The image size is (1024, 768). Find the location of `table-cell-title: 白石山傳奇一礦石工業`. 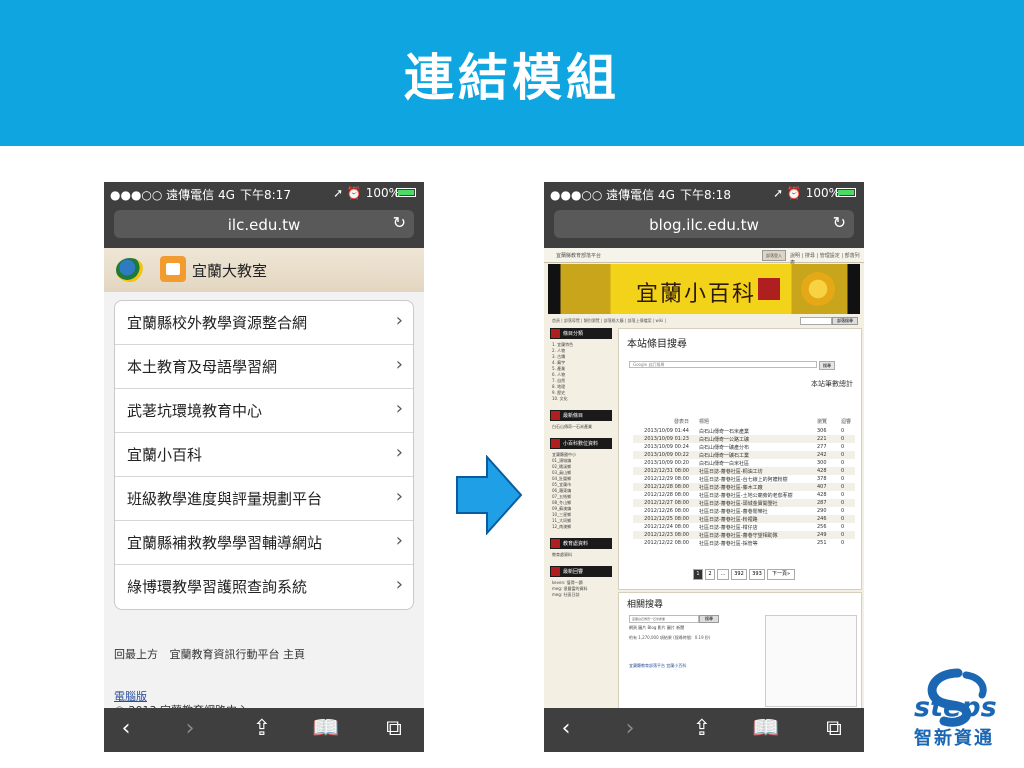

table-cell-title: 白石山傳奇一礦石工業 is located at coordinates (724, 455).